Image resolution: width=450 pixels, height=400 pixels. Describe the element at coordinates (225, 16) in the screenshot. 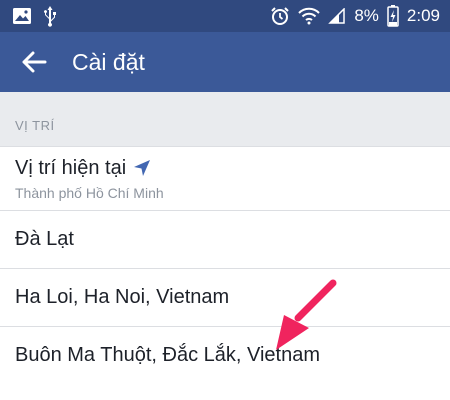

I see `status-bar: 8% 2:09` at that location.